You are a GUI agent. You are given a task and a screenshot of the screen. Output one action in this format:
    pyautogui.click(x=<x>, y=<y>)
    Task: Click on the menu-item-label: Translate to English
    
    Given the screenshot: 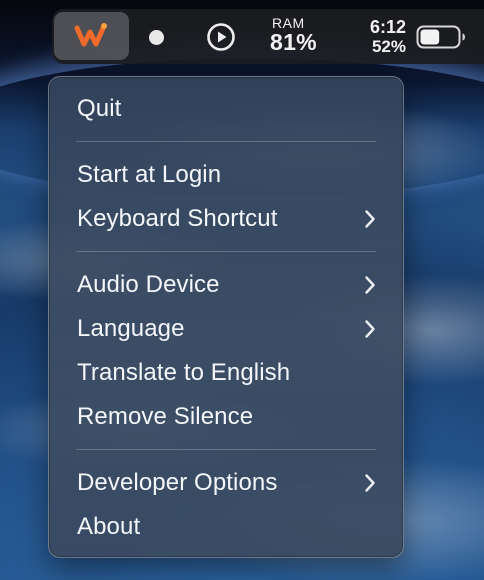 What is the action you would take?
    pyautogui.click(x=184, y=372)
    